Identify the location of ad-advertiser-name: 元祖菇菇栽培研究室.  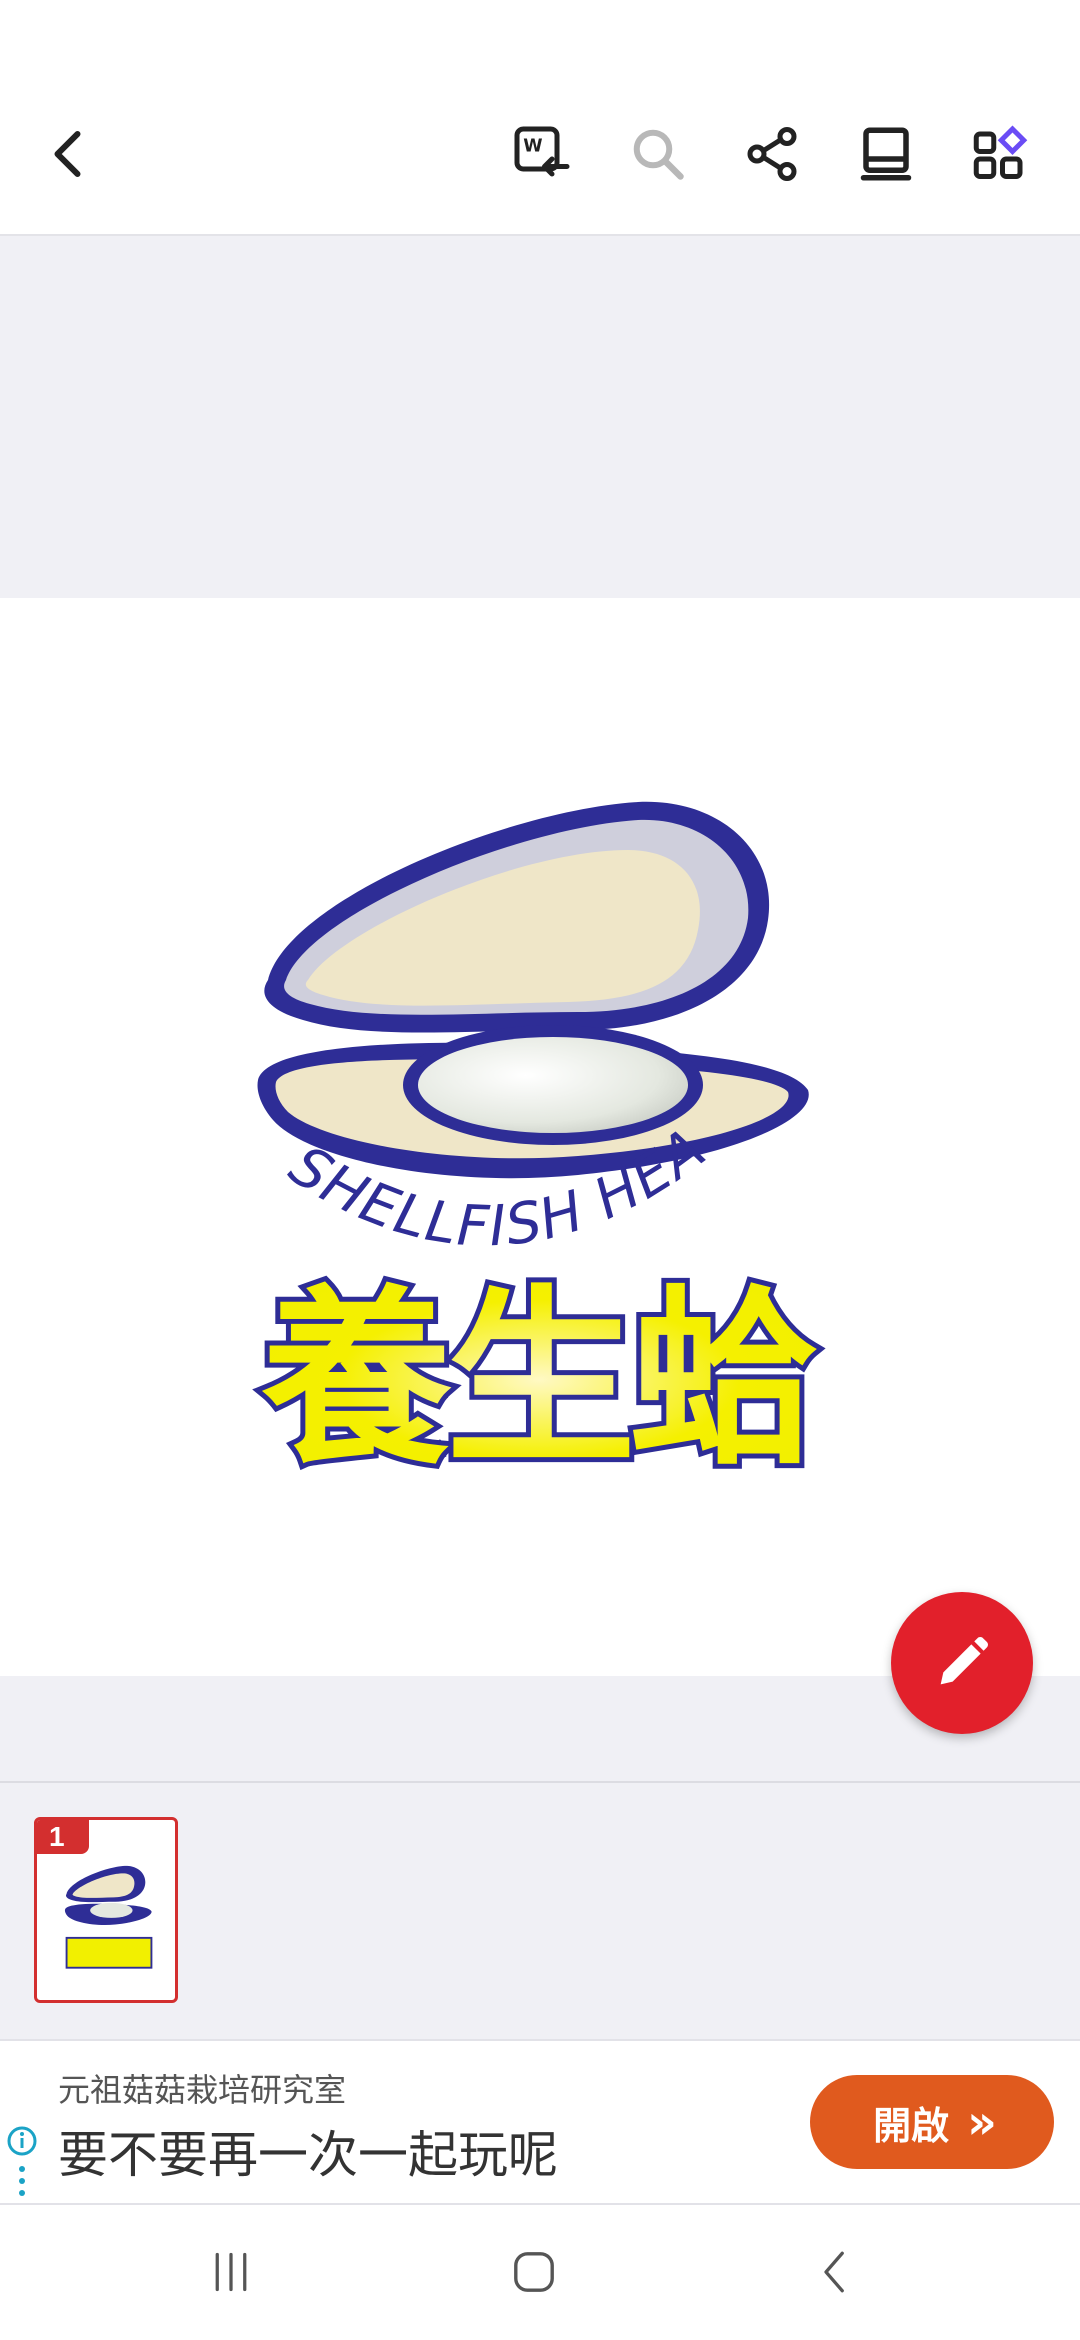
(202, 2090).